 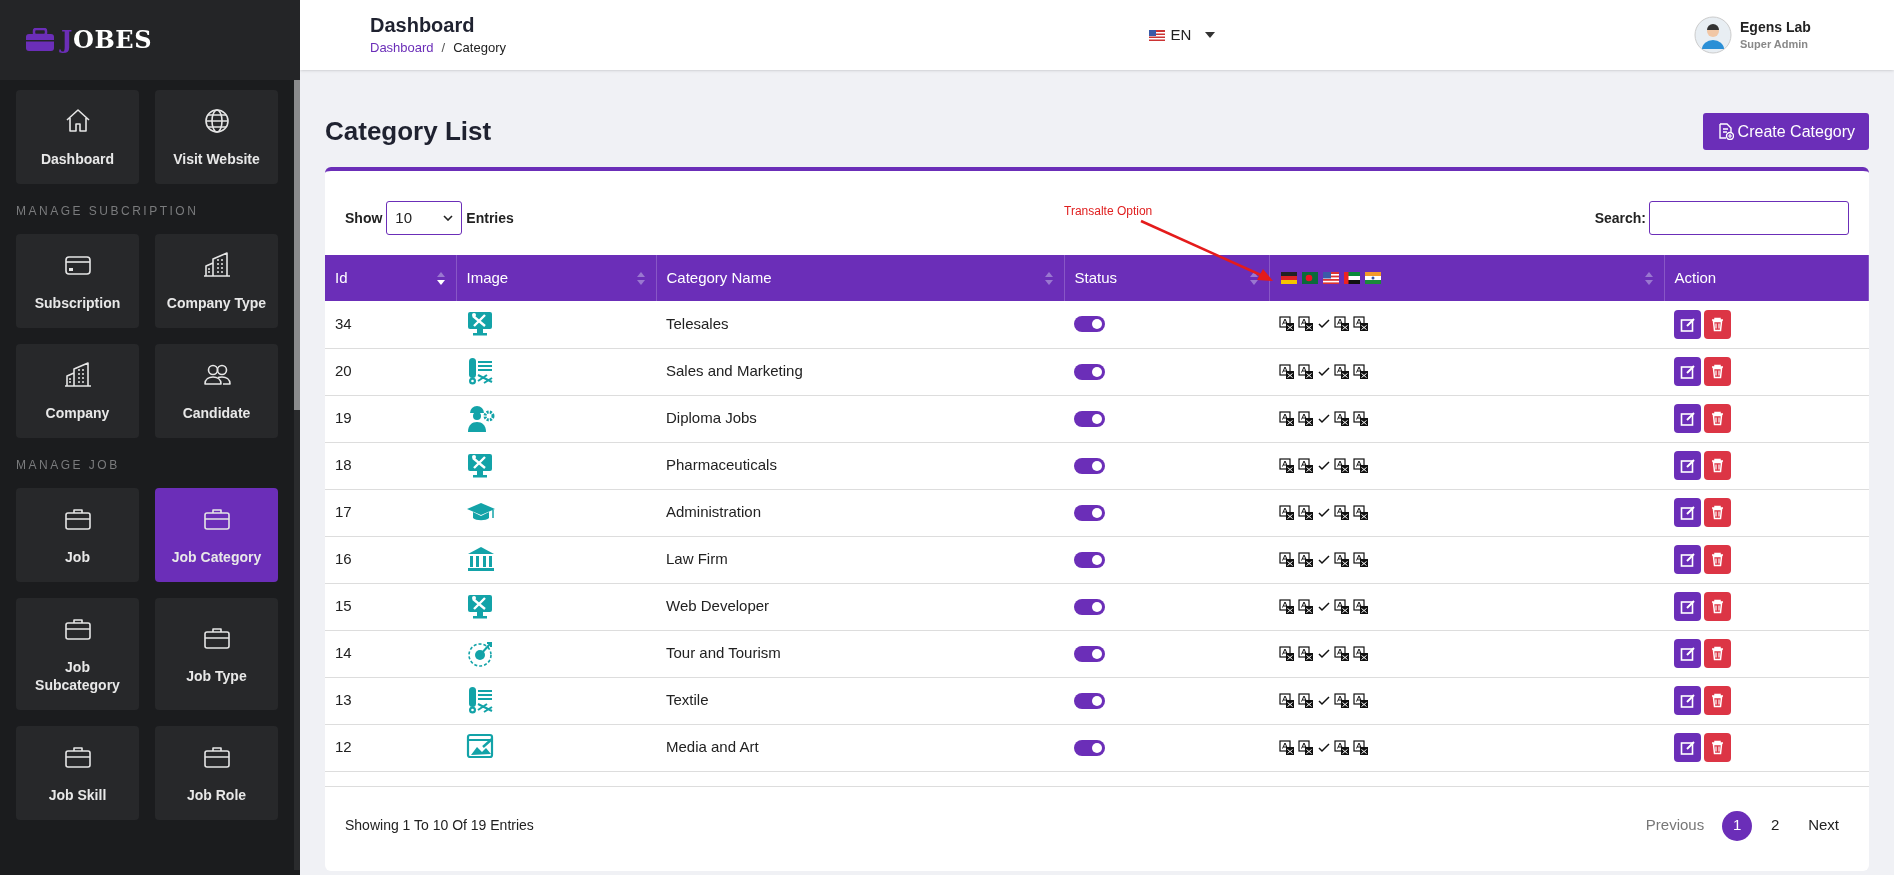 What do you see at coordinates (1713, 35) in the screenshot?
I see `avatar-icon` at bounding box center [1713, 35].